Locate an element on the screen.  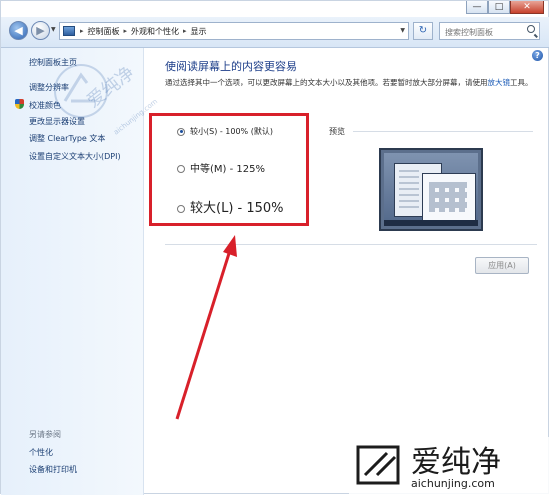
breadcrumb-control-panel: 控制面板 is located at coordinates (104, 31).